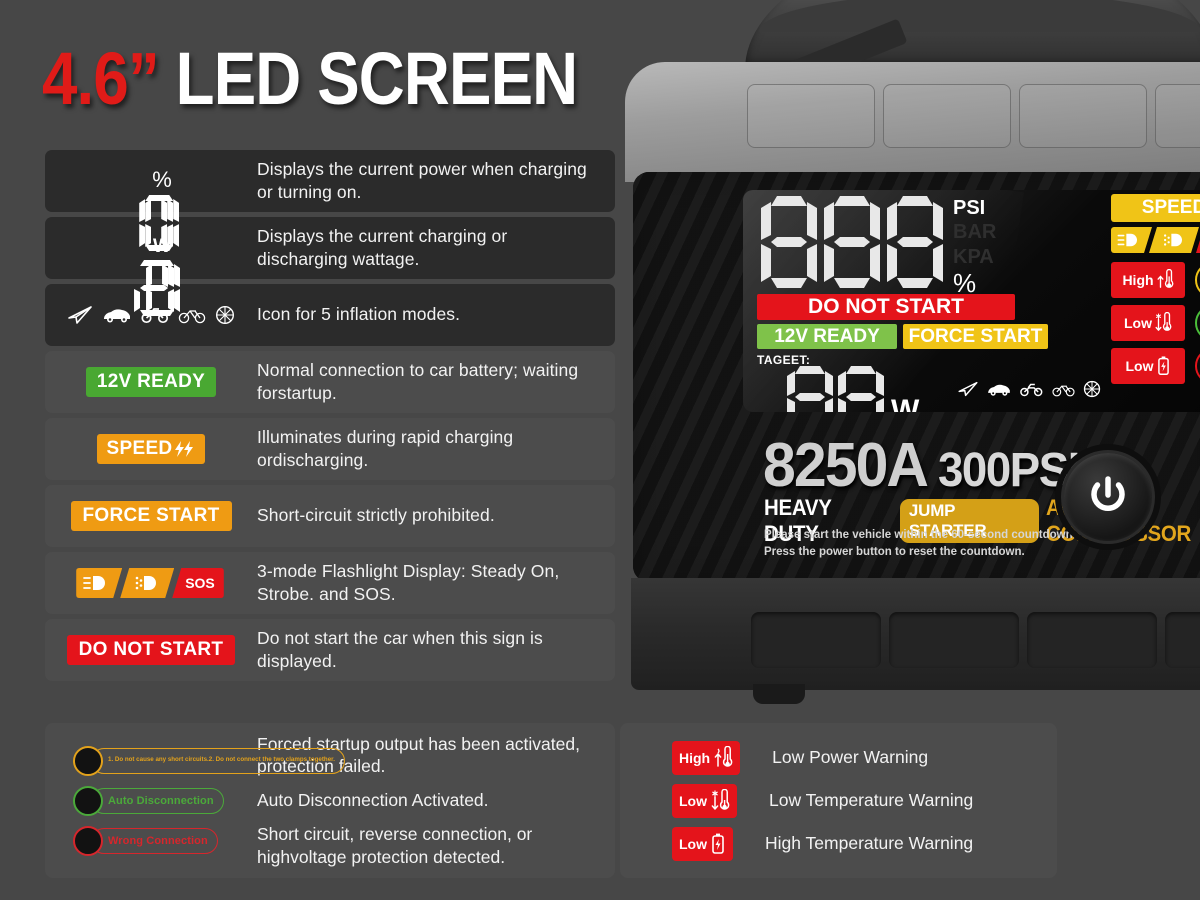 This screenshot has height=900, width=1200. I want to click on screen-badge-flashlight: SOS, so click(1155, 240).